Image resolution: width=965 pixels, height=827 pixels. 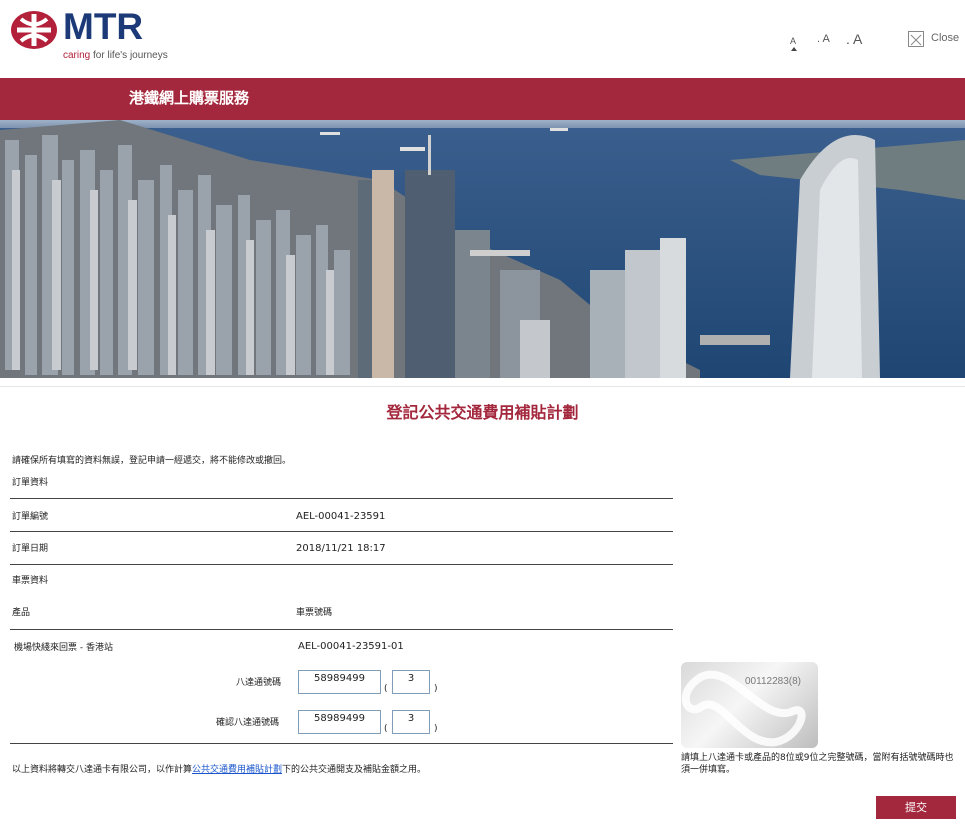 I want to click on form-panel-border, so click(x=482, y=386).